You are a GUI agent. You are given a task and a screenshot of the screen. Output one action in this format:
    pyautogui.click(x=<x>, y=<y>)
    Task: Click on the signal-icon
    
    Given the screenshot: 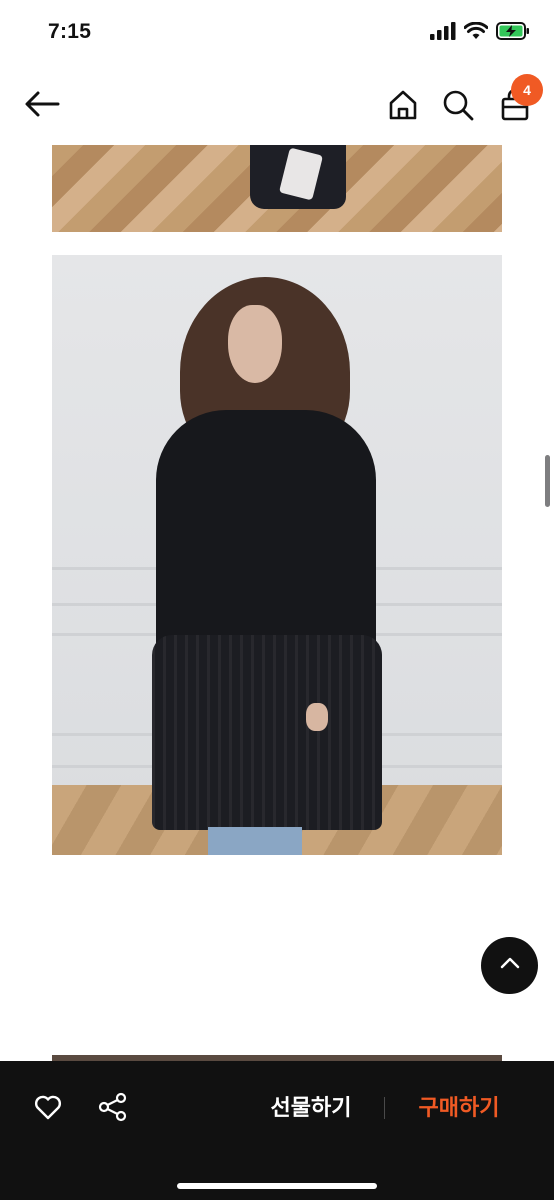 What is the action you would take?
    pyautogui.click(x=443, y=33)
    